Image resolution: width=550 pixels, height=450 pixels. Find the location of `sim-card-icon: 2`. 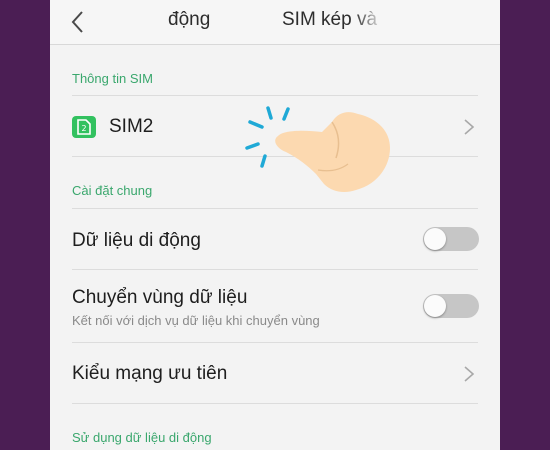

sim-card-icon: 2 is located at coordinates (84, 127).